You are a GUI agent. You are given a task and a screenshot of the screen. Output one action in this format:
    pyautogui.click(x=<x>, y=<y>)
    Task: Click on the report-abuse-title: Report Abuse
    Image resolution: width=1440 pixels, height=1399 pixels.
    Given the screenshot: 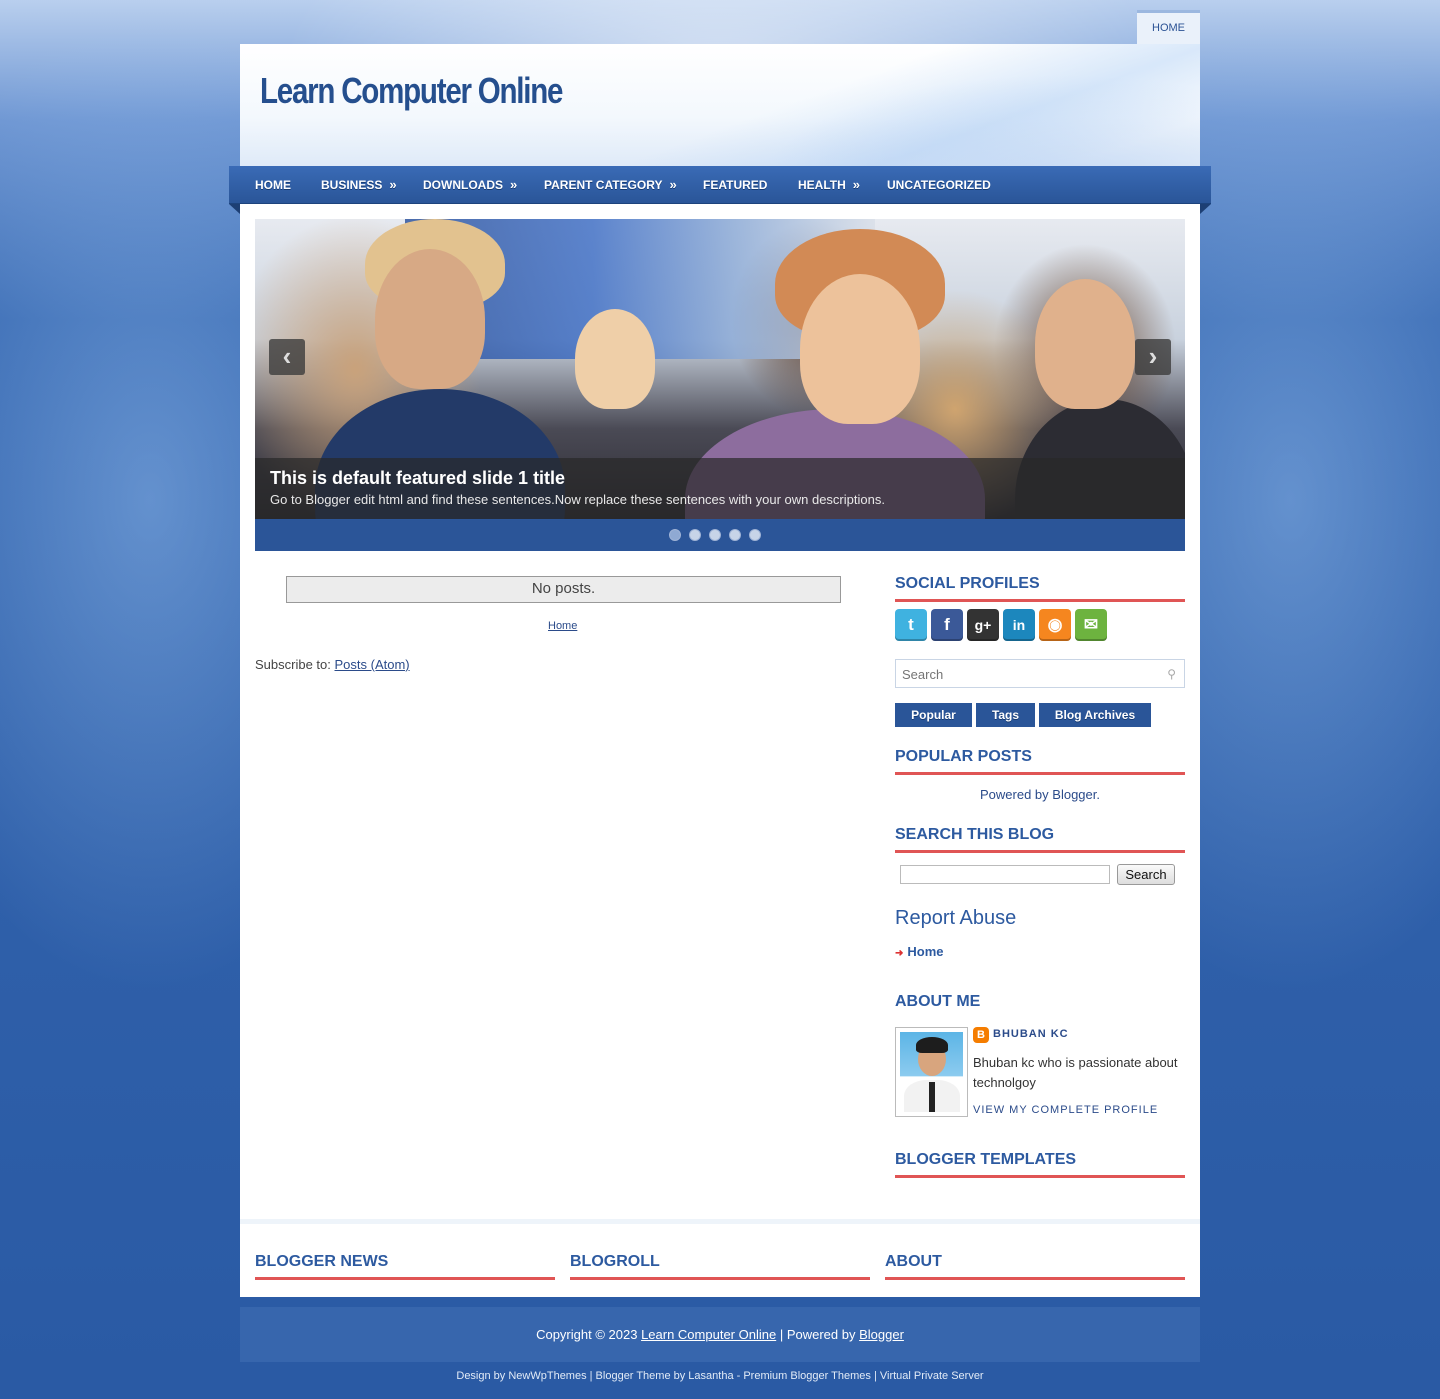 What is the action you would take?
    pyautogui.click(x=955, y=918)
    